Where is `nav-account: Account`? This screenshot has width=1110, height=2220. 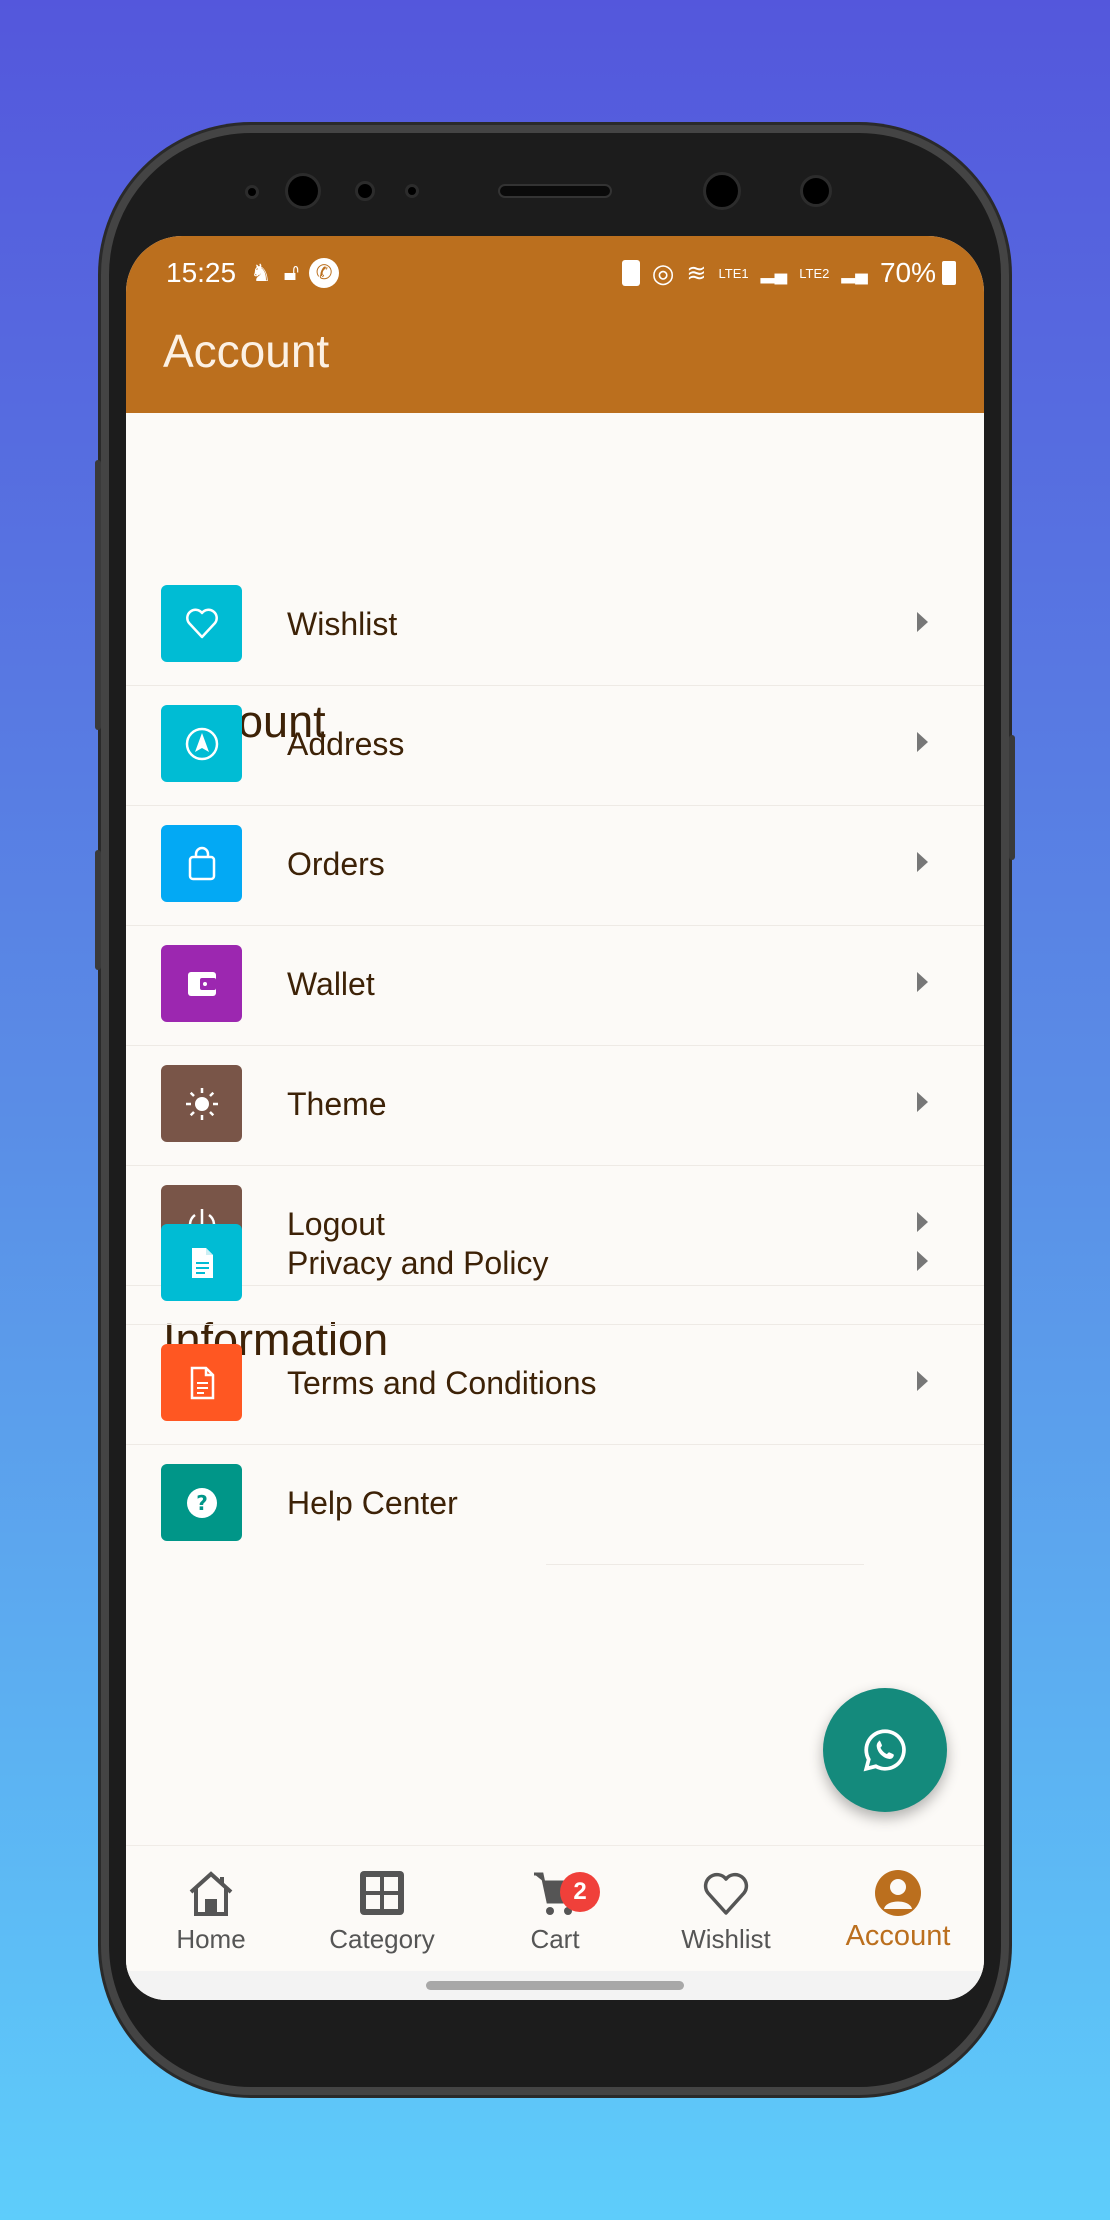
nav-account: Account is located at coordinates (898, 1909).